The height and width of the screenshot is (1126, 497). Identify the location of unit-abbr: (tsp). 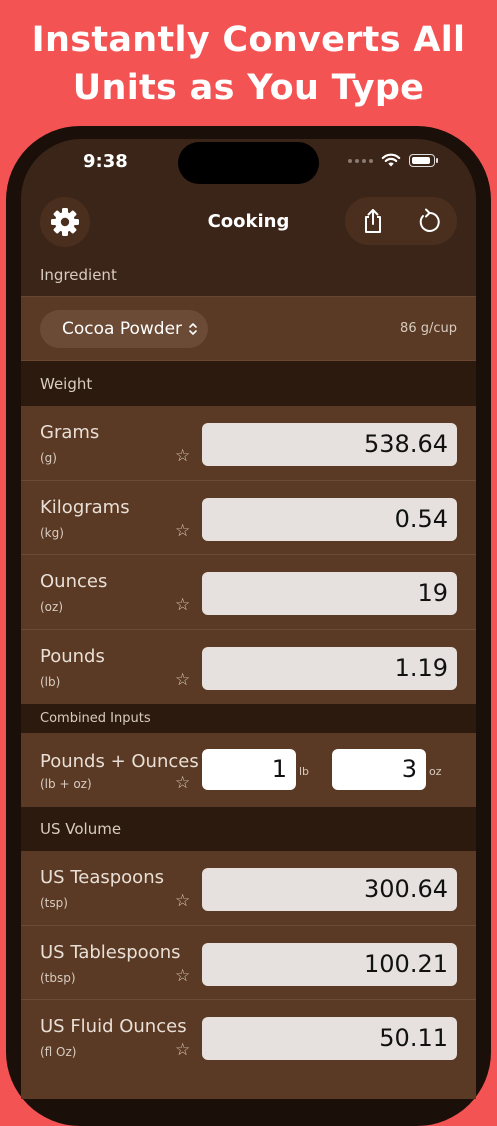
(54, 903).